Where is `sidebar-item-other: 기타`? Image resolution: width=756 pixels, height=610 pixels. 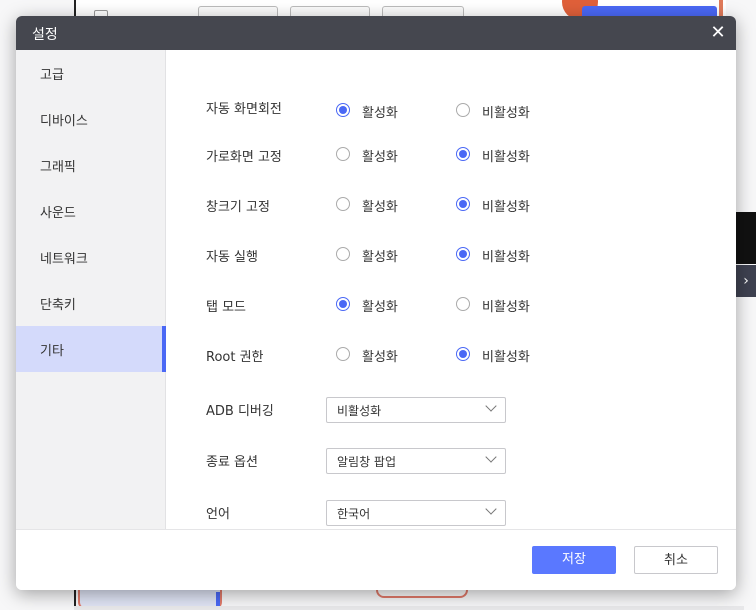 sidebar-item-other: 기타 is located at coordinates (91, 349).